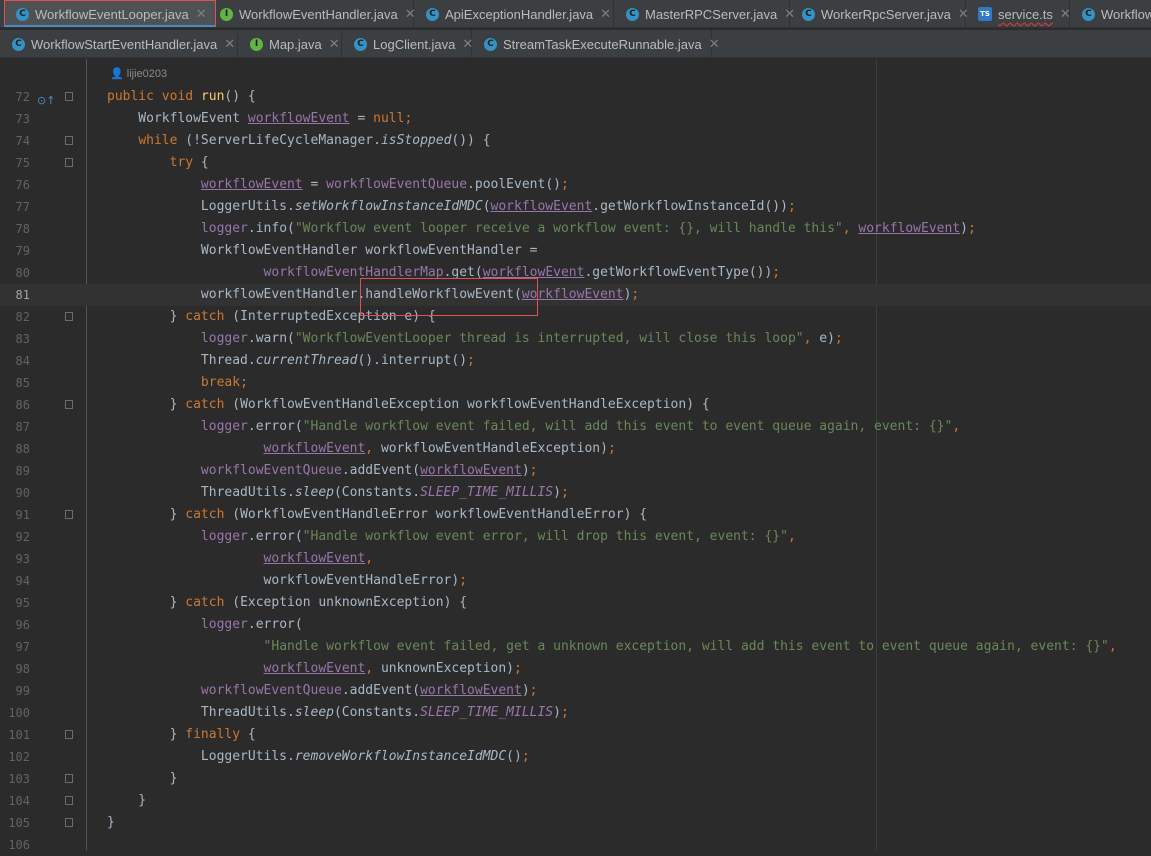 Image resolution: width=1151 pixels, height=856 pixels. I want to click on line-number: 81, so click(15, 295).